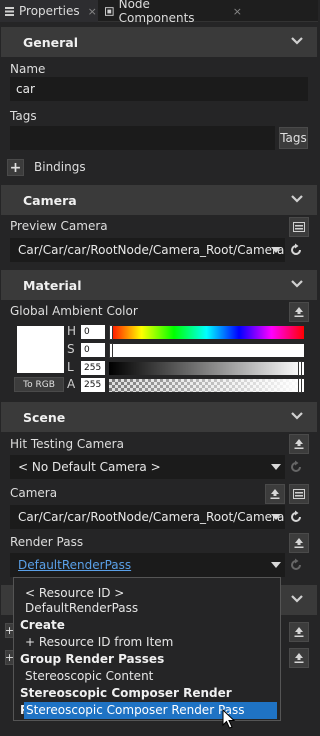 Image resolution: width=320 pixels, height=736 pixels. Describe the element at coordinates (74, 311) in the screenshot. I see `ambient-color-label: Global Ambient Color` at that location.